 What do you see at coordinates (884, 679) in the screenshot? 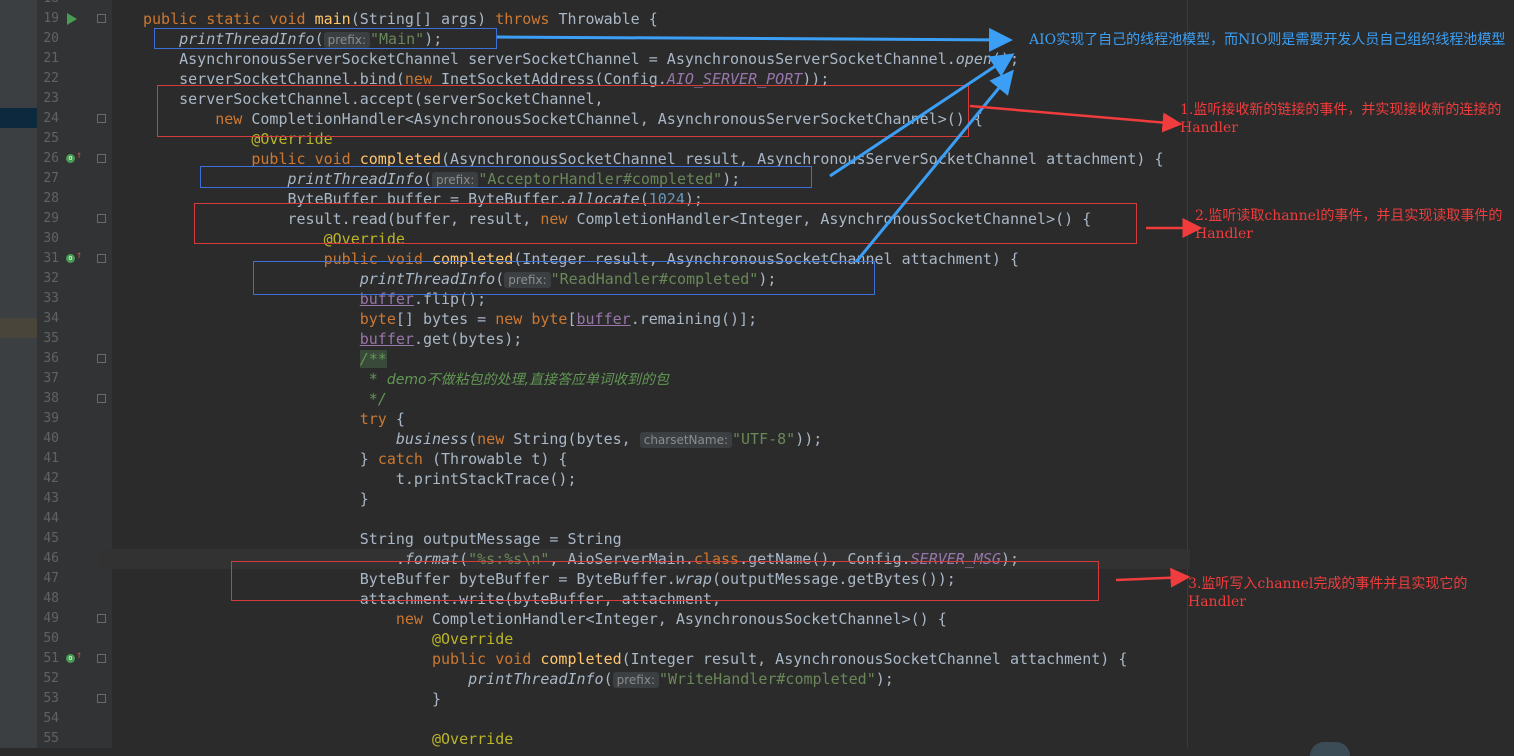
I see `code-text: );` at bounding box center [884, 679].